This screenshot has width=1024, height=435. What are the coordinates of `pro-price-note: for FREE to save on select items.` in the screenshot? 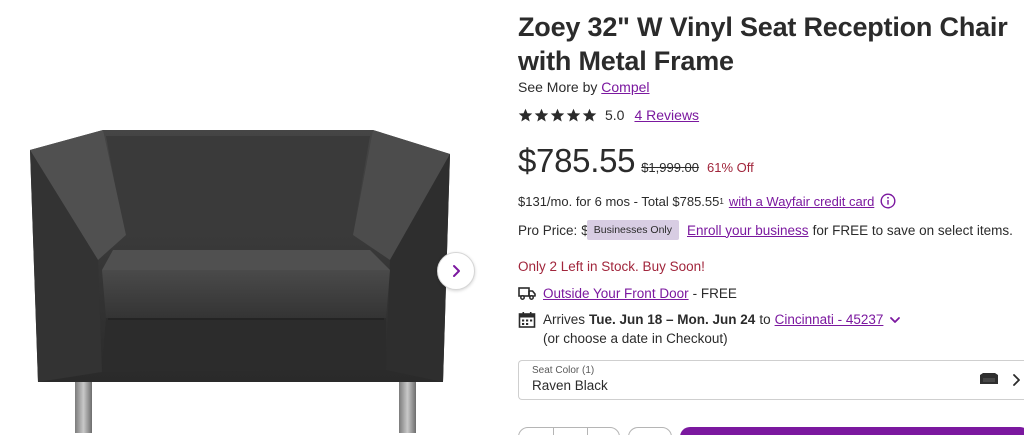 It's located at (912, 230).